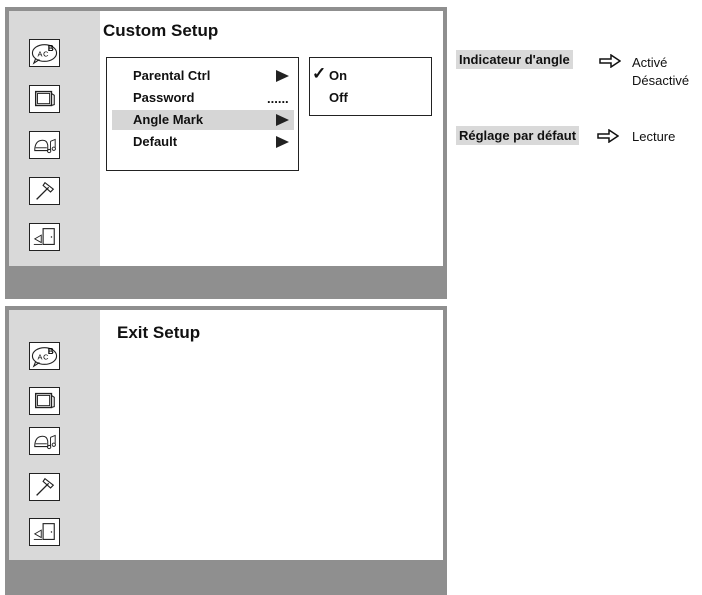  Describe the element at coordinates (202, 142) in the screenshot. I see `menu-item-default: Default` at that location.